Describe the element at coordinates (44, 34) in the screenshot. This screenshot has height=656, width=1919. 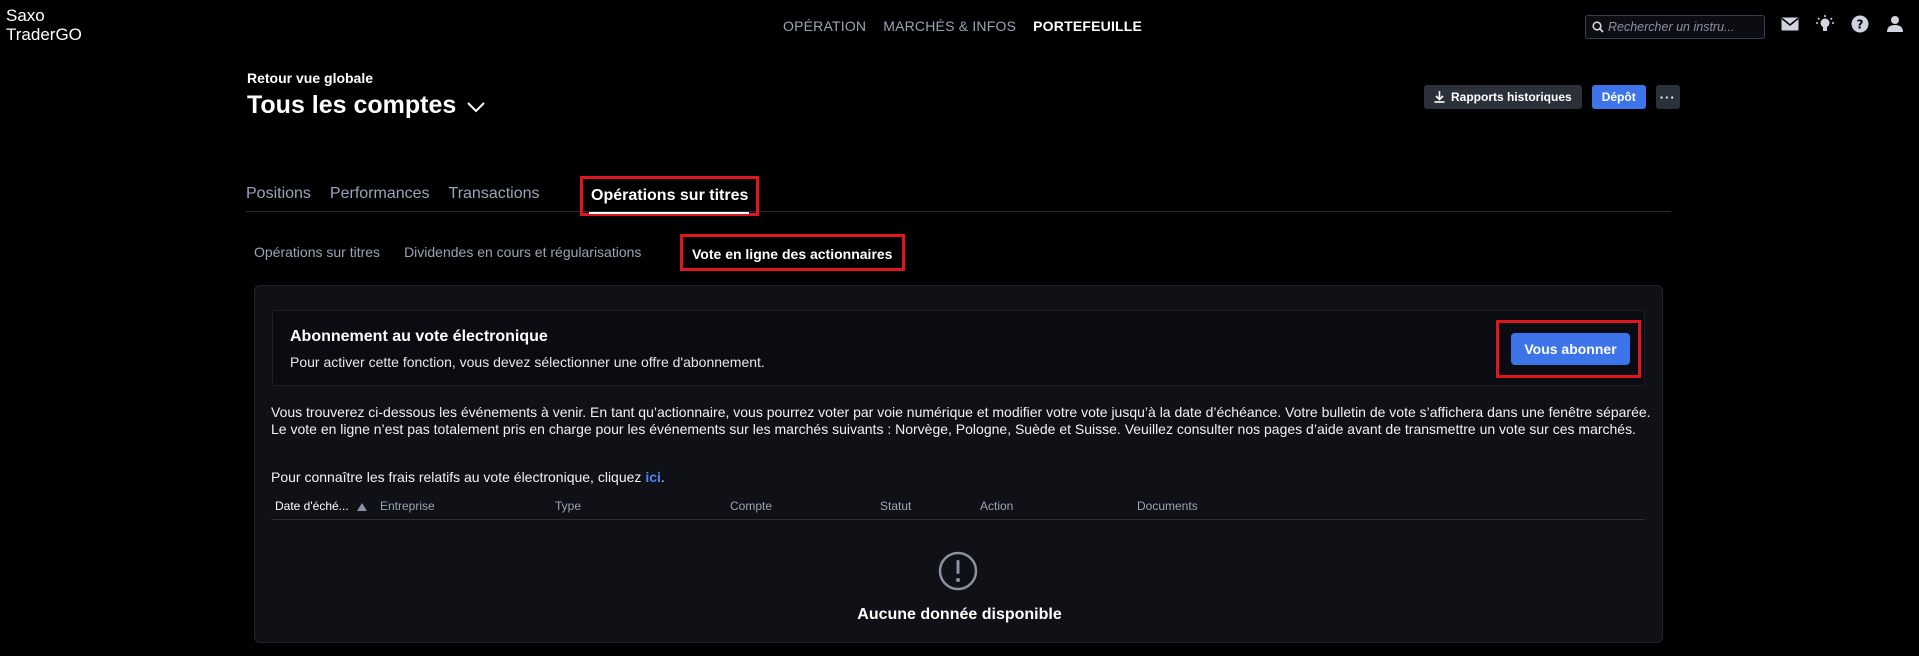
I see `logo-line-2: TraderGO` at that location.